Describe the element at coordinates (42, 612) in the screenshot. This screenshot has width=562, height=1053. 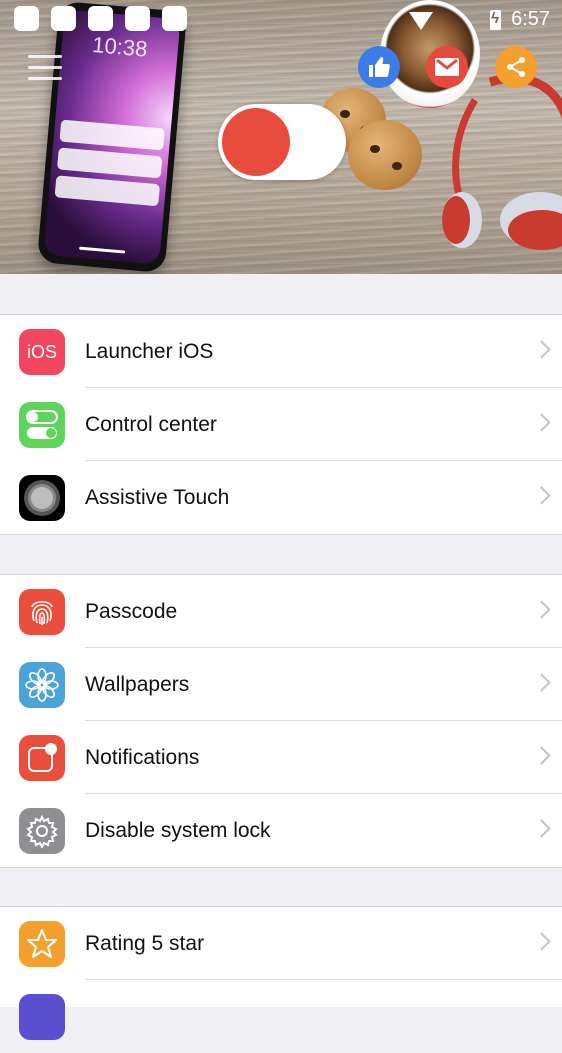
I see `fingerprint-icon` at that location.